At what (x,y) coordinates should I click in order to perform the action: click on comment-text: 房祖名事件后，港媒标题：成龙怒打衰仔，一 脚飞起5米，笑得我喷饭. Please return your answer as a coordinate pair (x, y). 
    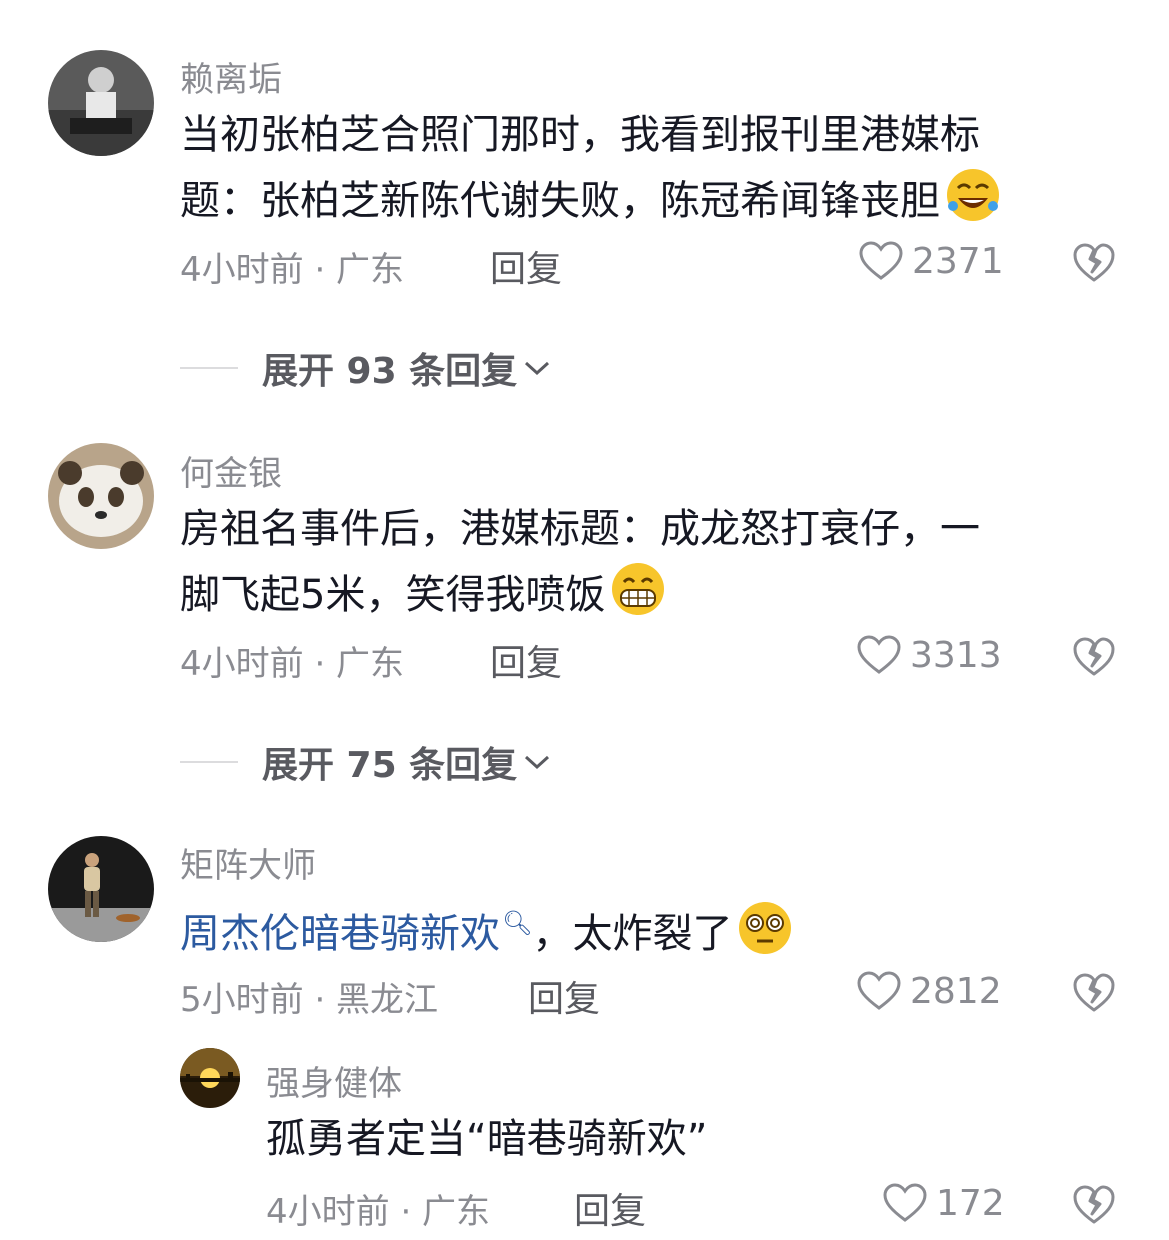
    Looking at the image, I should click on (580, 562).